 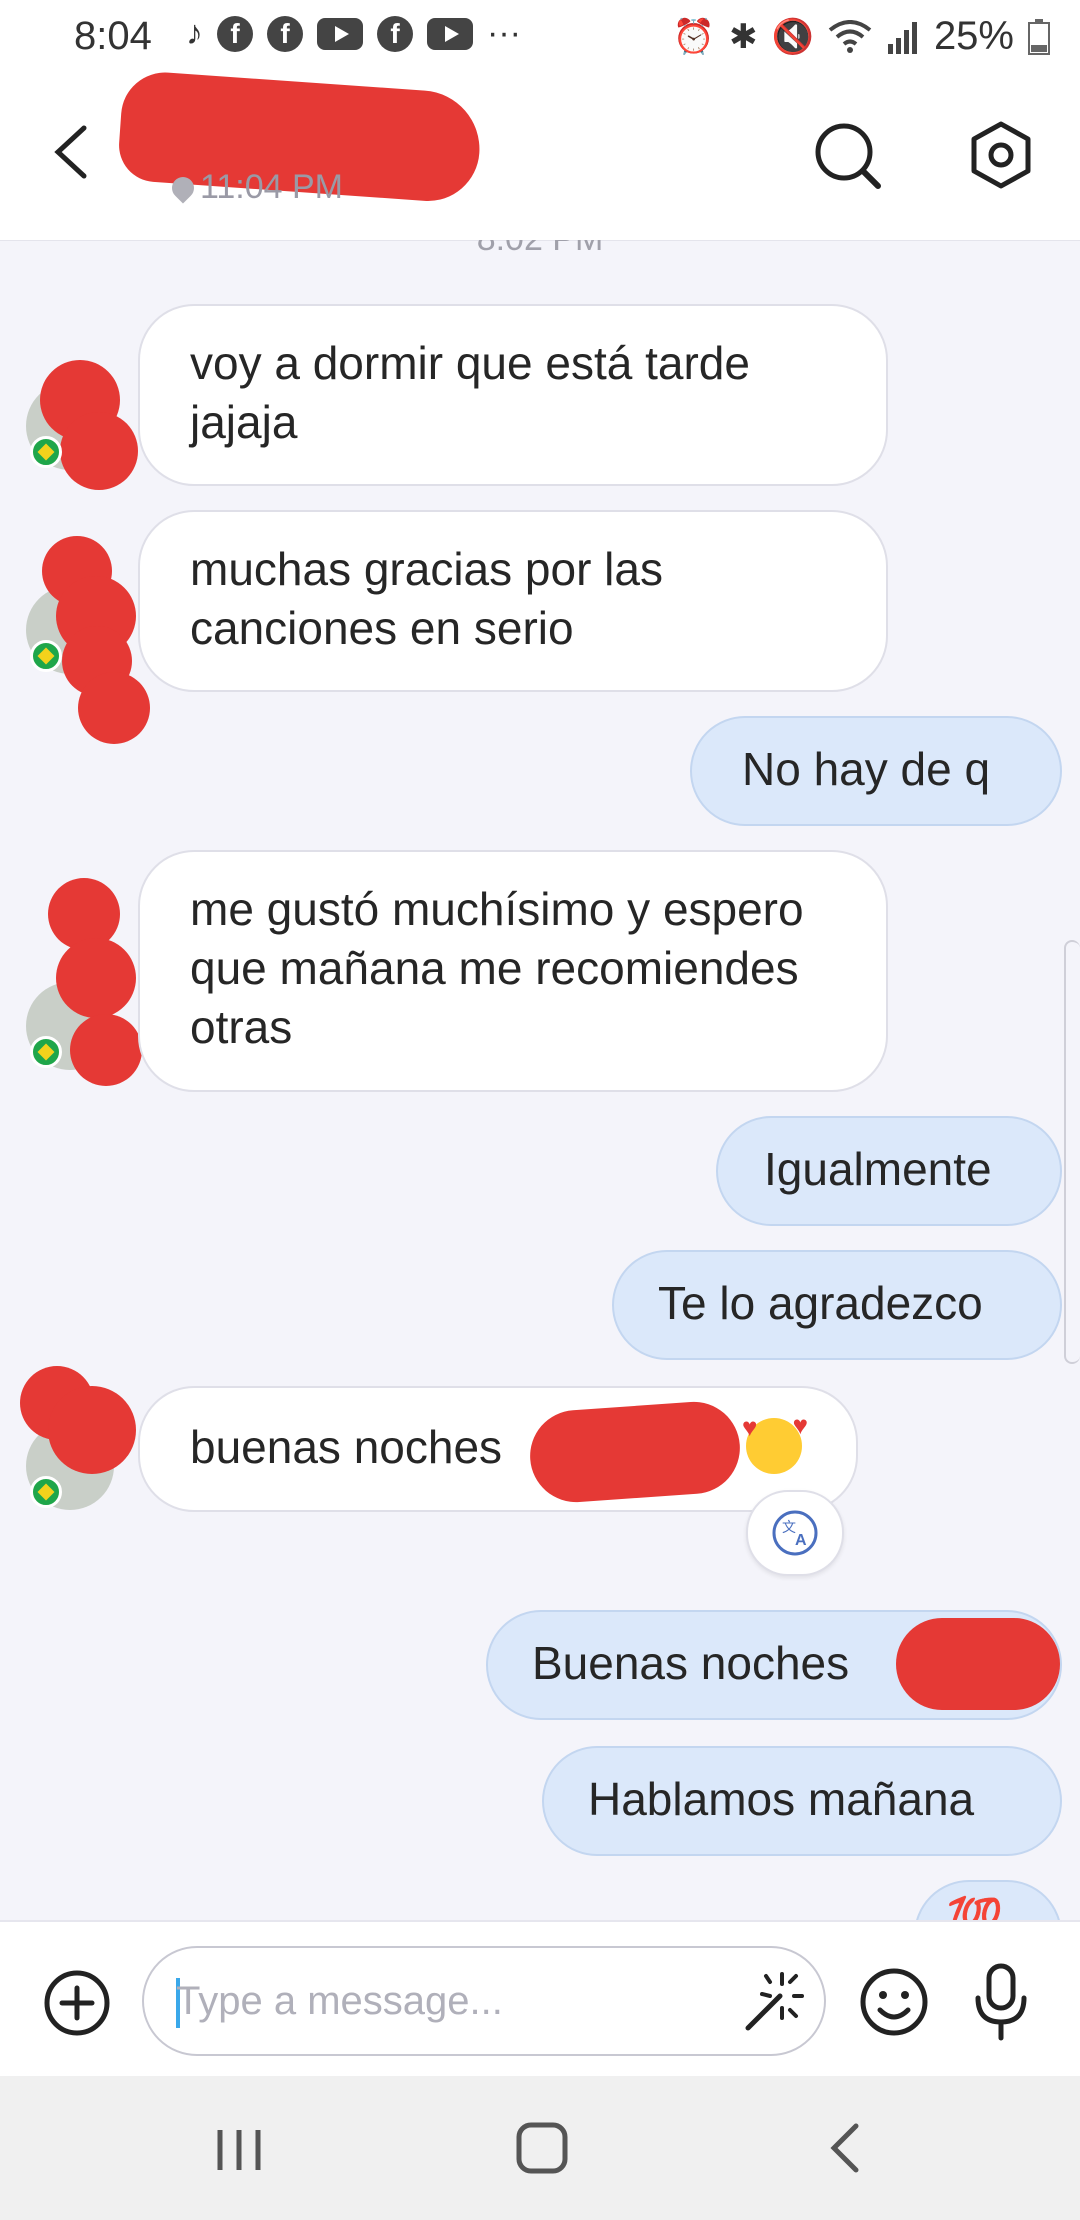 I want to click on scrollbar, so click(x=1072, y=1152).